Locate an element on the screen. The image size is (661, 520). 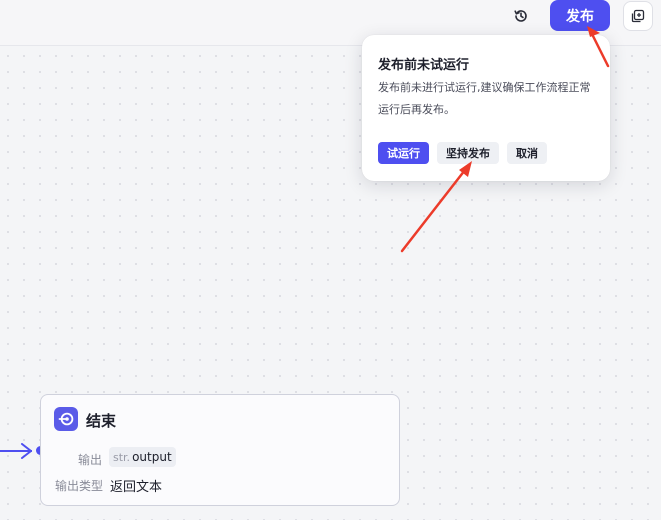
output-variable-tag: str. output is located at coordinates (142, 457).